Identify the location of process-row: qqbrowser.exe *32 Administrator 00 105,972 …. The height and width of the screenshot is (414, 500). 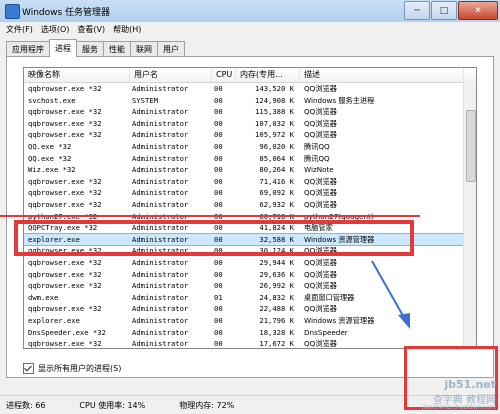
(250, 135).